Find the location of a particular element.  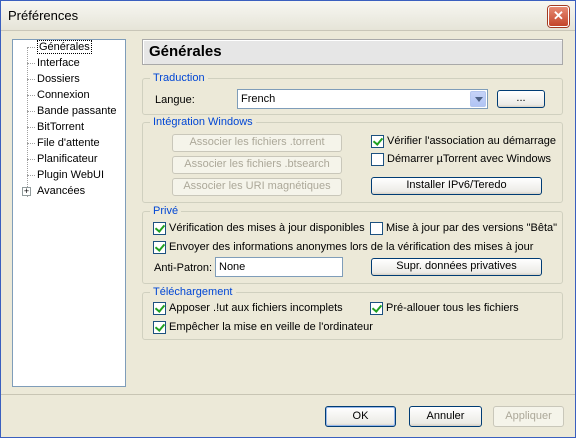

panel-header: Générales is located at coordinates (352, 52).